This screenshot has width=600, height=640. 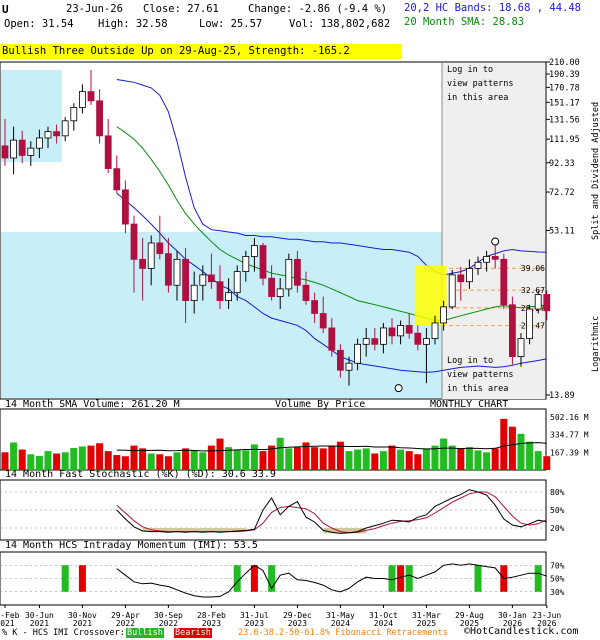 What do you see at coordinates (477, 98) in the screenshot?
I see `watermark-top-line: in this area` at bounding box center [477, 98].